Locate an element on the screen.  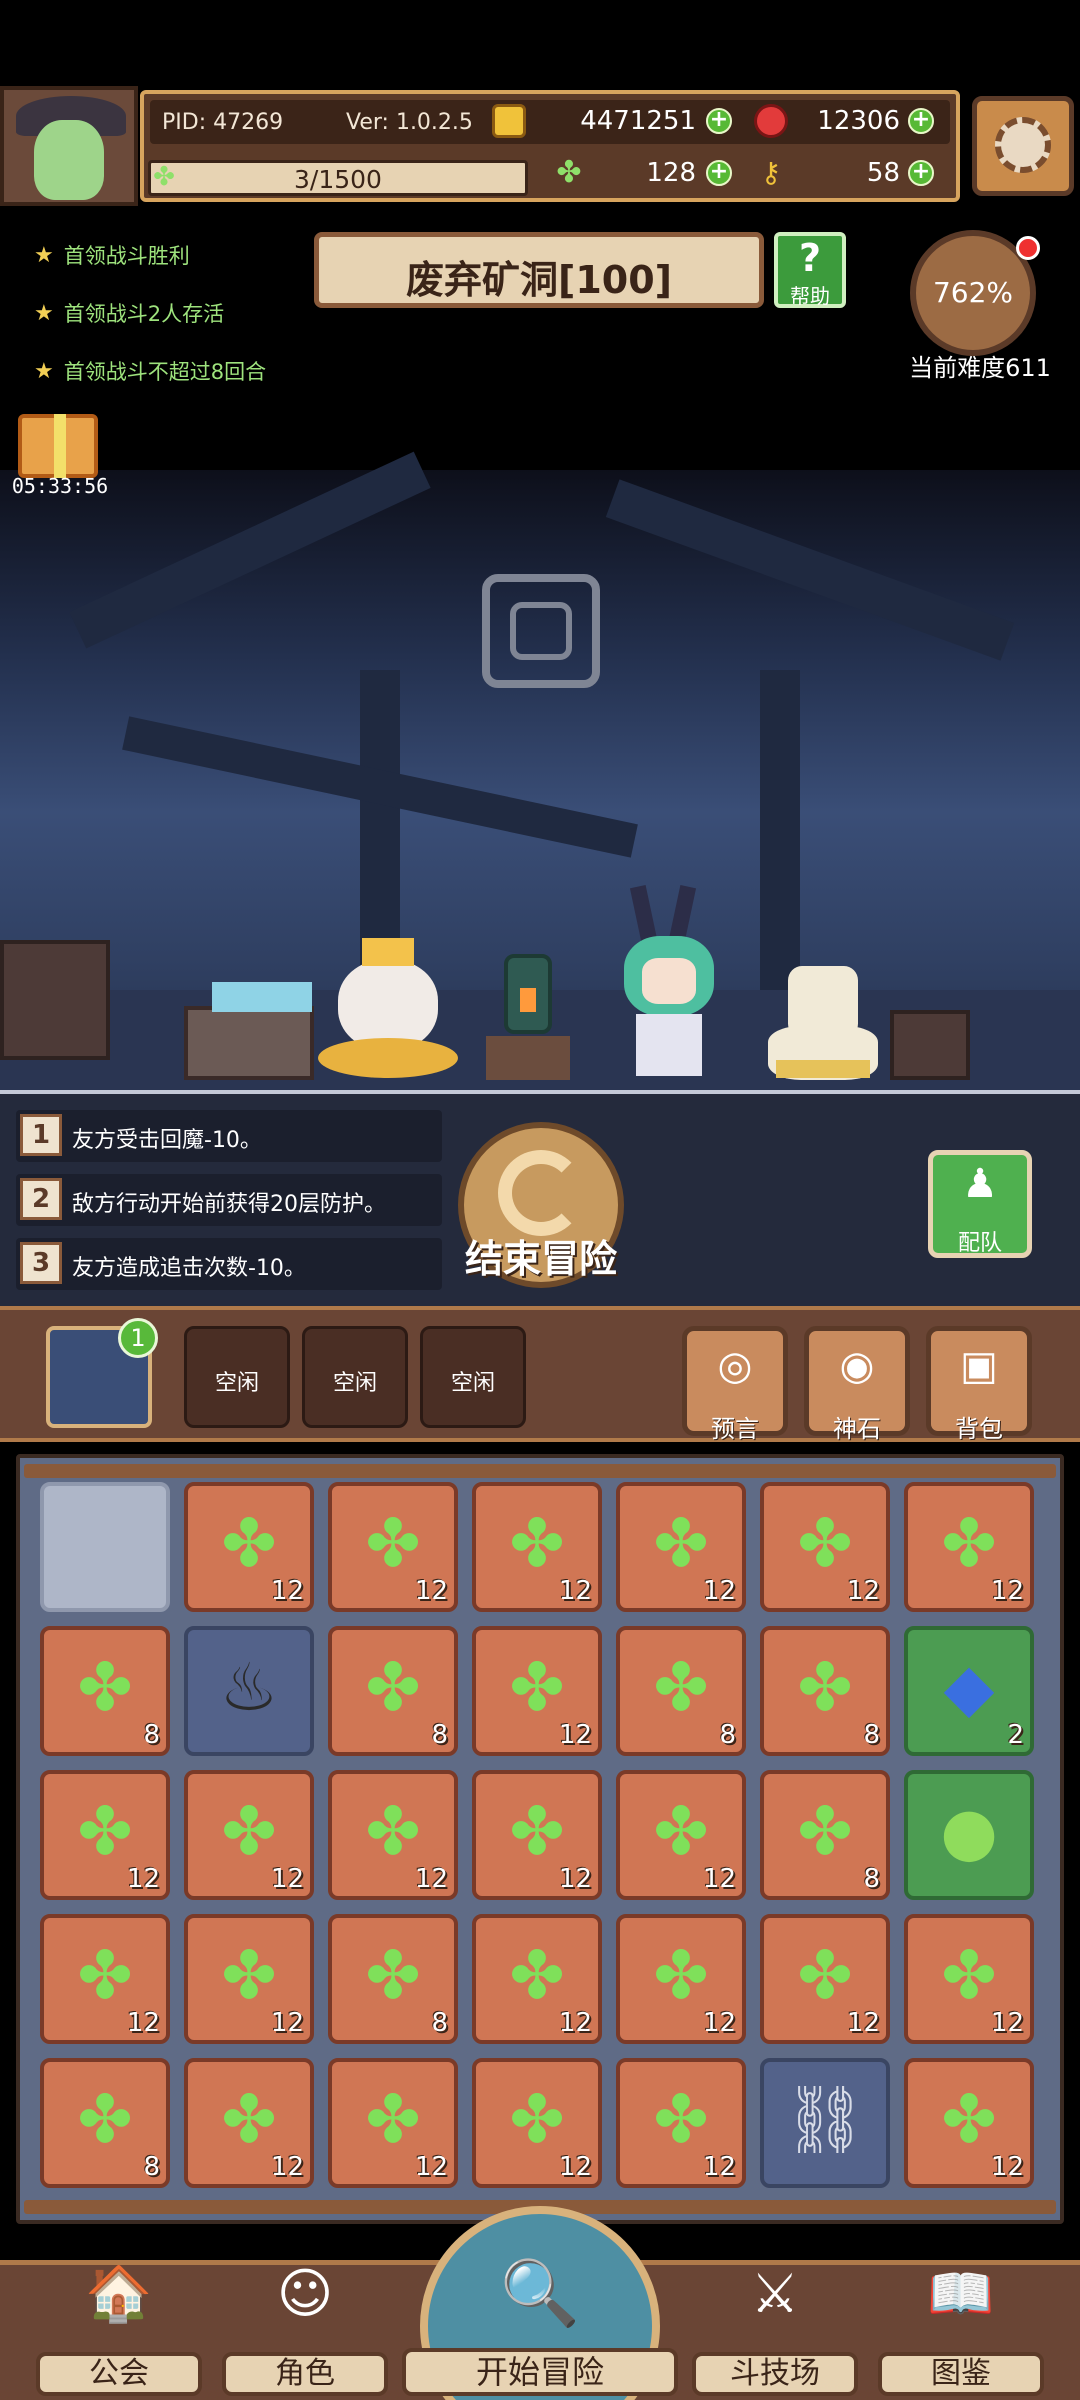
nav-codex: 📖 图鉴 is located at coordinates (961, 2326).